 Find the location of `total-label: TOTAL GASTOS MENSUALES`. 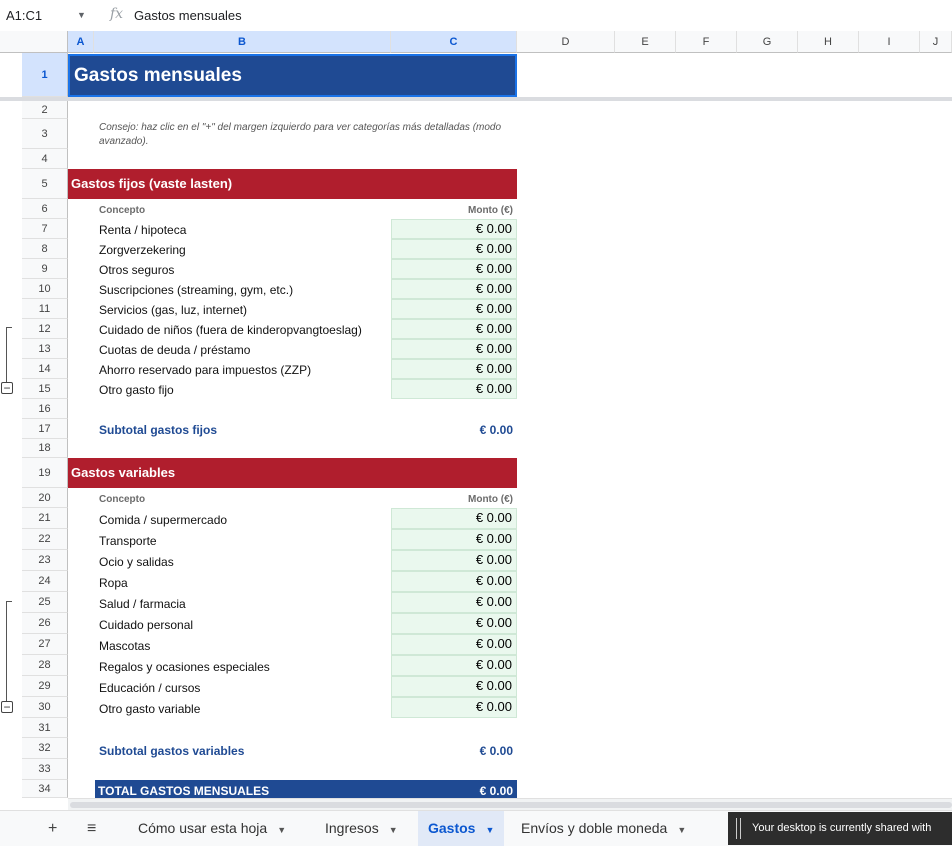

total-label: TOTAL GASTOS MENSUALES is located at coordinates (184, 791).